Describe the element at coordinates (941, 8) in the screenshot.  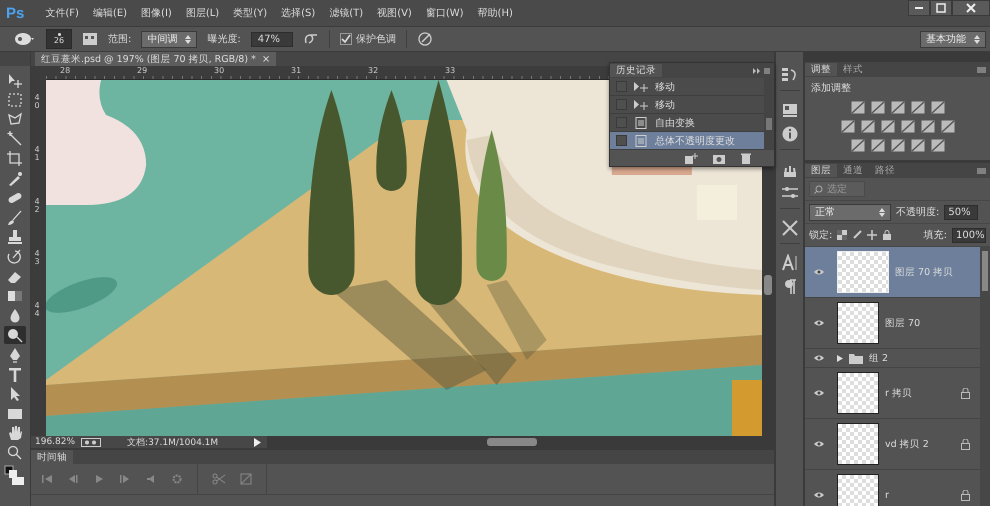
I see `maximize-button` at that location.